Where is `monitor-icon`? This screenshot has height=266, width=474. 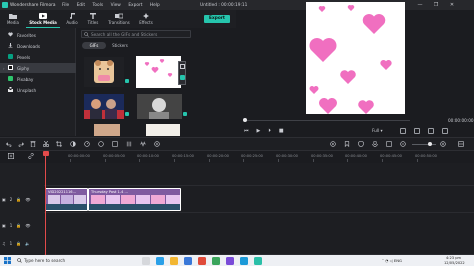
monitor-icon is located at coordinates (403, 130).